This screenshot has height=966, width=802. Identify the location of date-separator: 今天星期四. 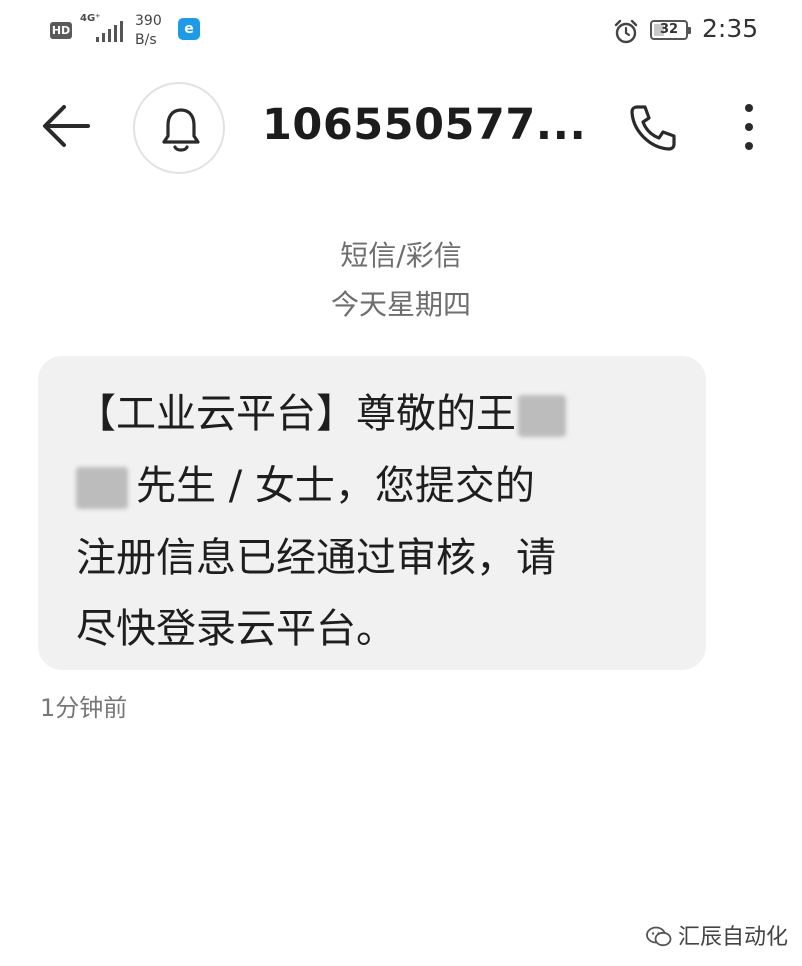
(400, 304).